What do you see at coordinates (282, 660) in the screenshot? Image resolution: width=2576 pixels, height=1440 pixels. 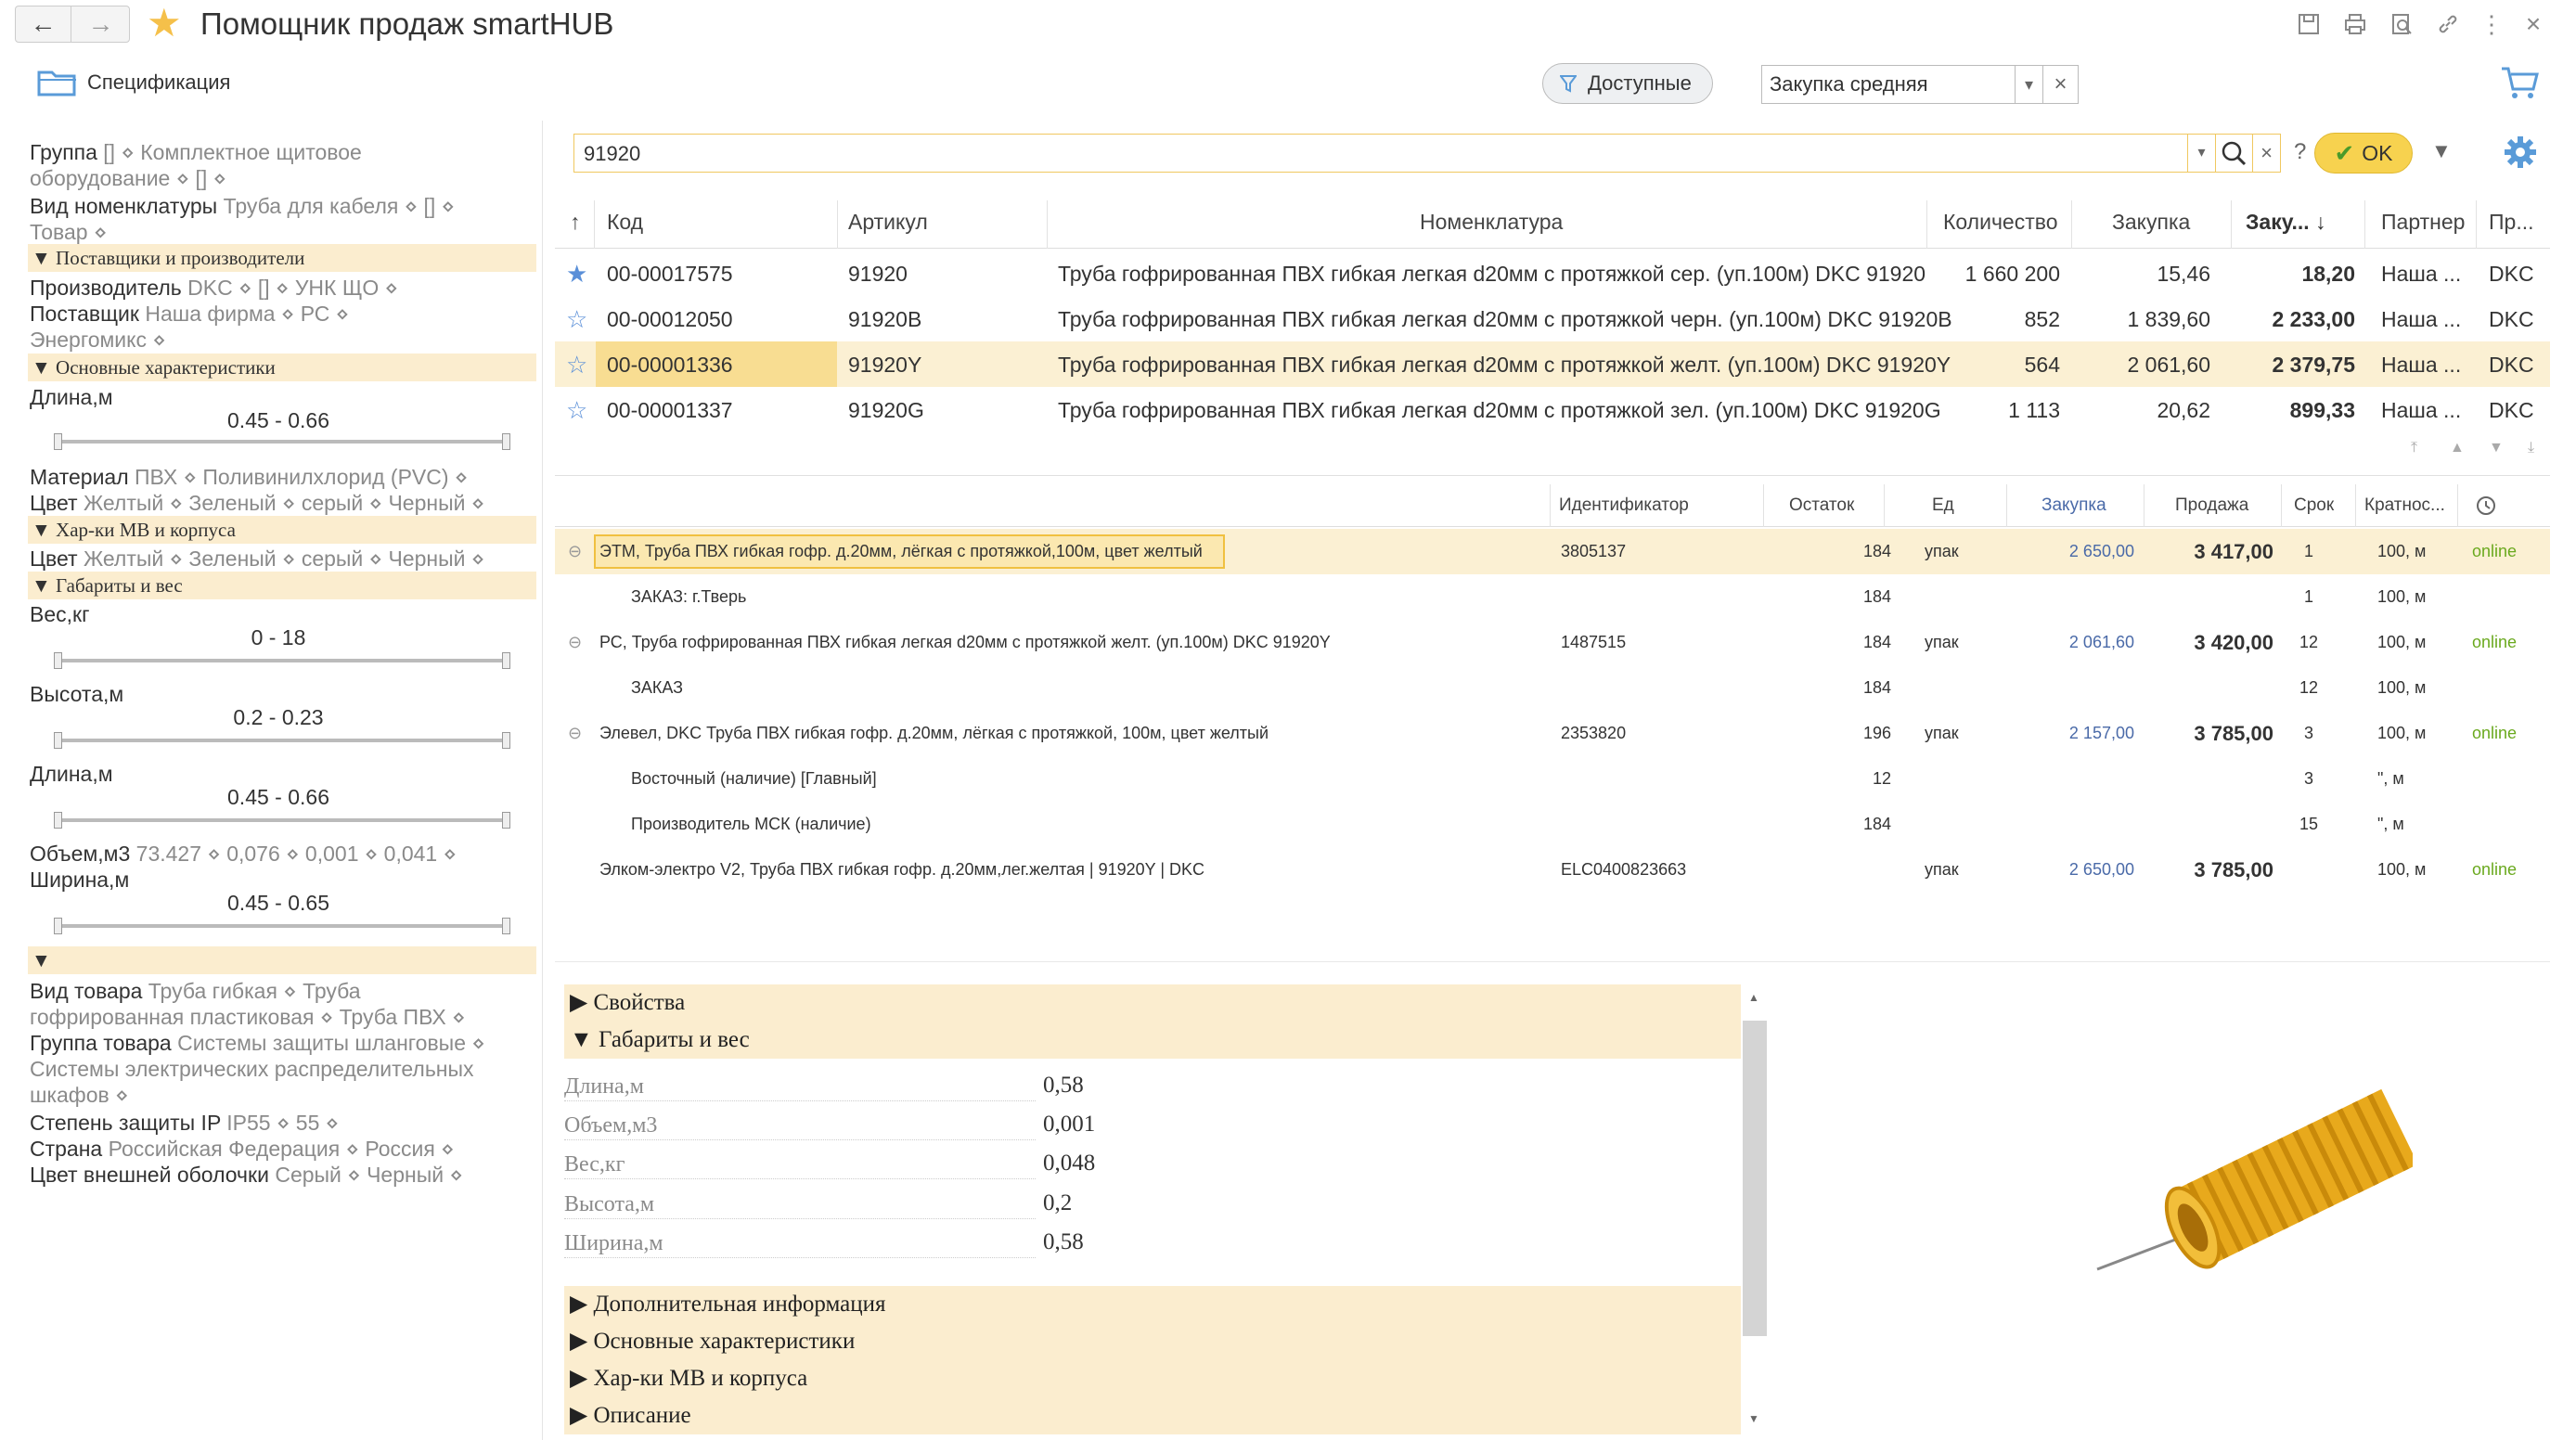 I see `weight-slider` at bounding box center [282, 660].